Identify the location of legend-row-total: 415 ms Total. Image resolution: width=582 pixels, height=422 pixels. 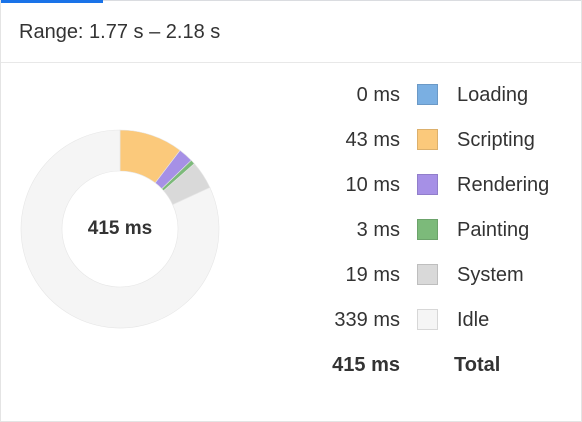
(435, 370).